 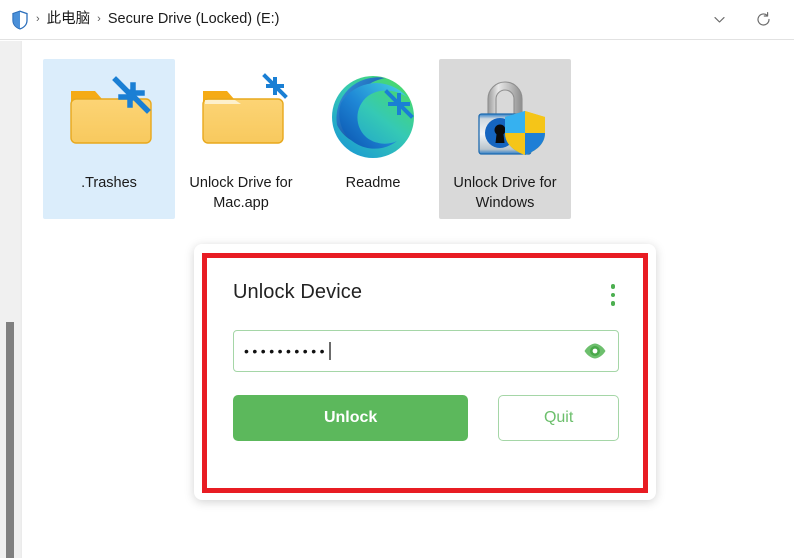 What do you see at coordinates (751, 20) in the screenshot?
I see `address-bar-controls` at bounding box center [751, 20].